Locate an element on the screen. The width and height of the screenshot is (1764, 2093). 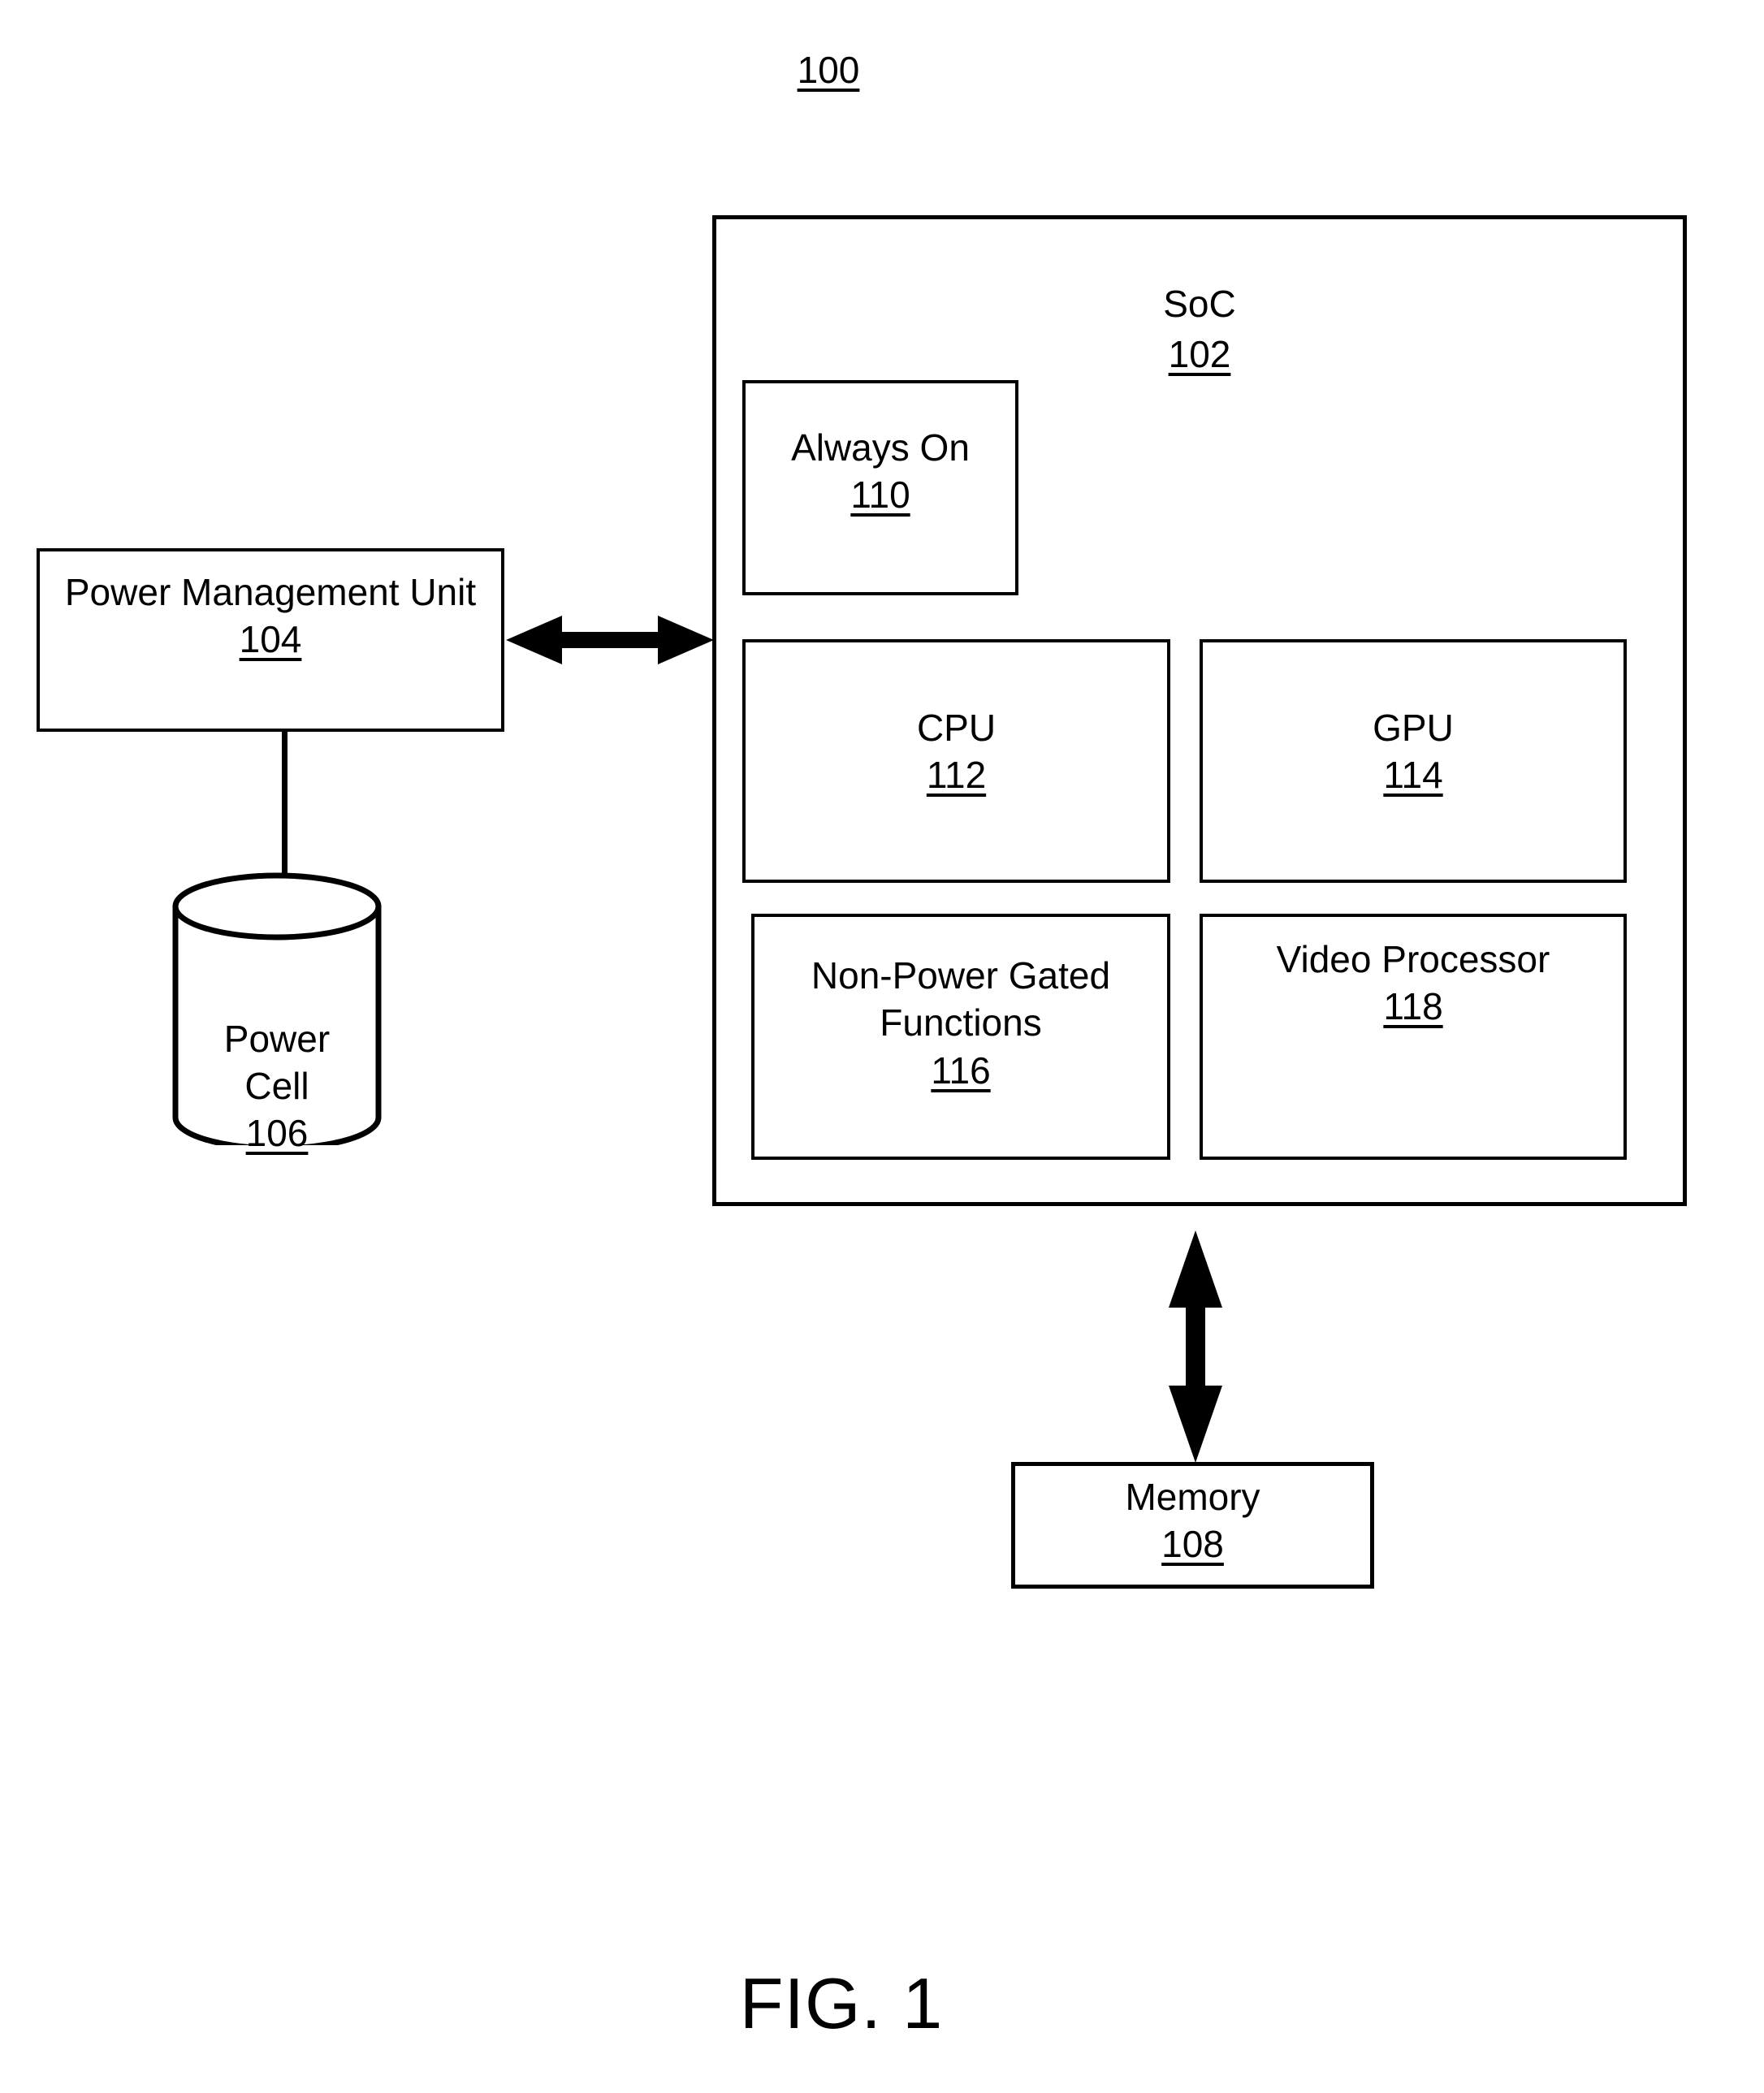
power-cell-label: Power Cell is located at coordinates (277, 1062).